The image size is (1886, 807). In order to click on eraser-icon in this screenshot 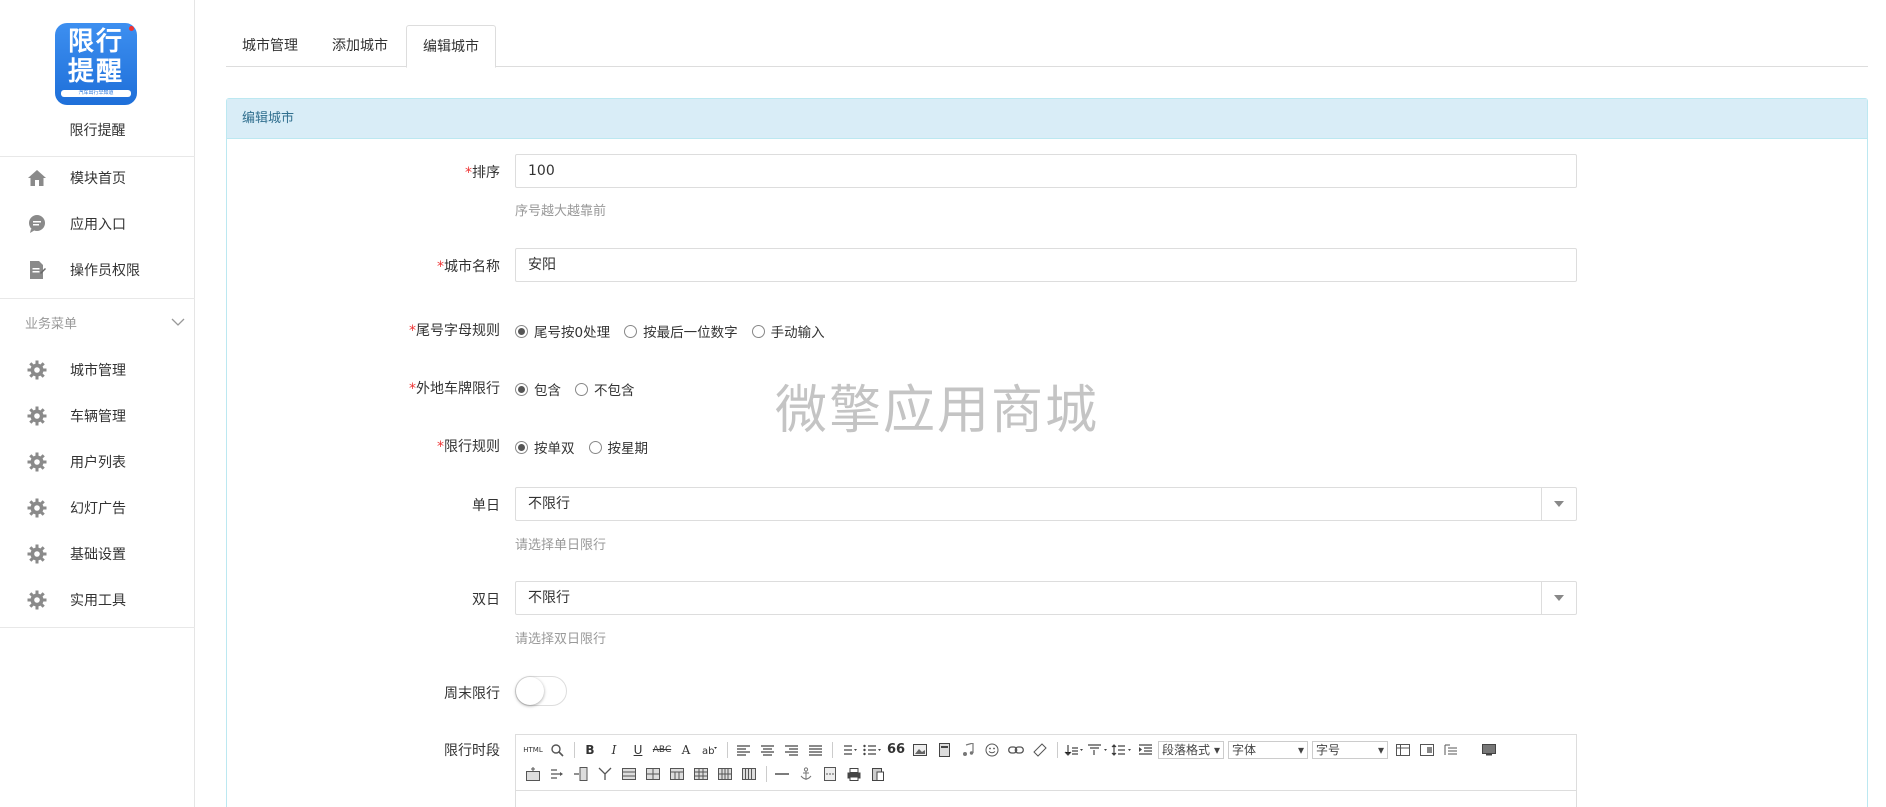, I will do `click(1040, 750)`.